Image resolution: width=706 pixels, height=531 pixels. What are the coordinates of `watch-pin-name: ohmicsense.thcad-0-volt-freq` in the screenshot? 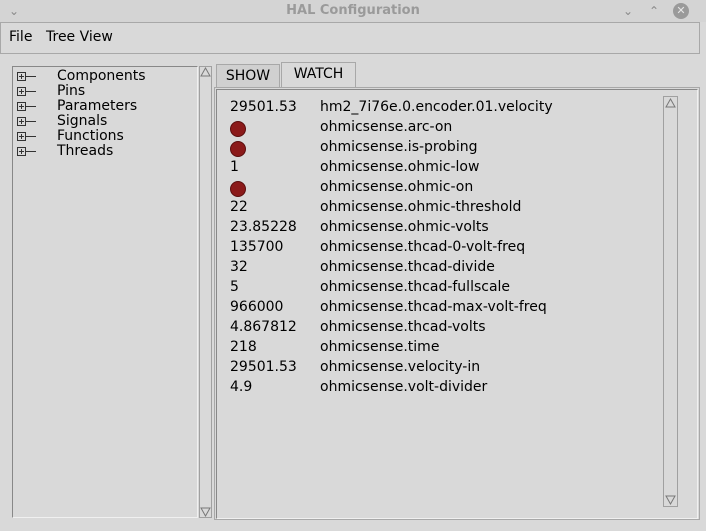 It's located at (423, 247).